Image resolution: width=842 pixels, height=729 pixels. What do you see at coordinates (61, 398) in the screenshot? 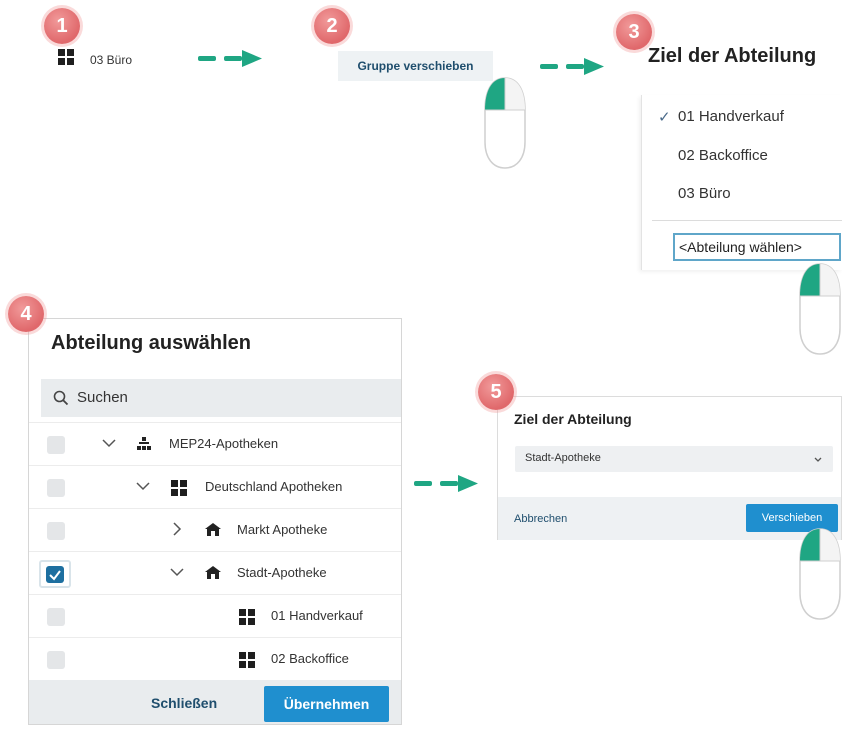
I see `search-icon` at bounding box center [61, 398].